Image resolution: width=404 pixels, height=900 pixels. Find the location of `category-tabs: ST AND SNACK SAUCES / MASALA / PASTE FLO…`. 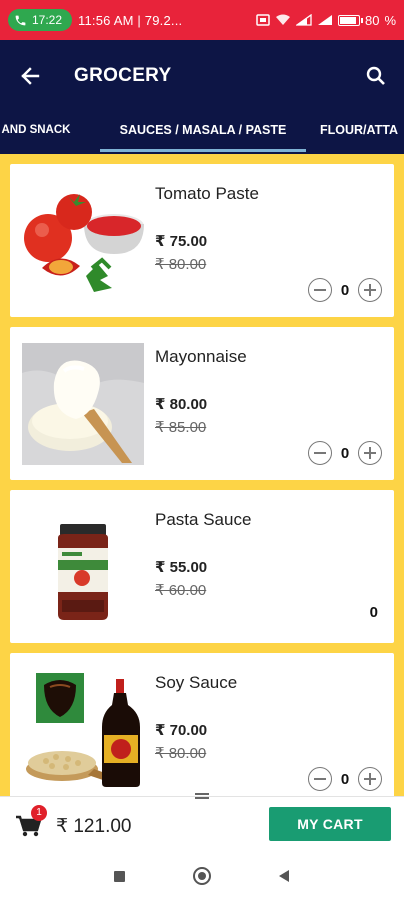

category-tabs: ST AND SNACK SAUCES / MASALA / PASTE FLO… is located at coordinates (202, 133).